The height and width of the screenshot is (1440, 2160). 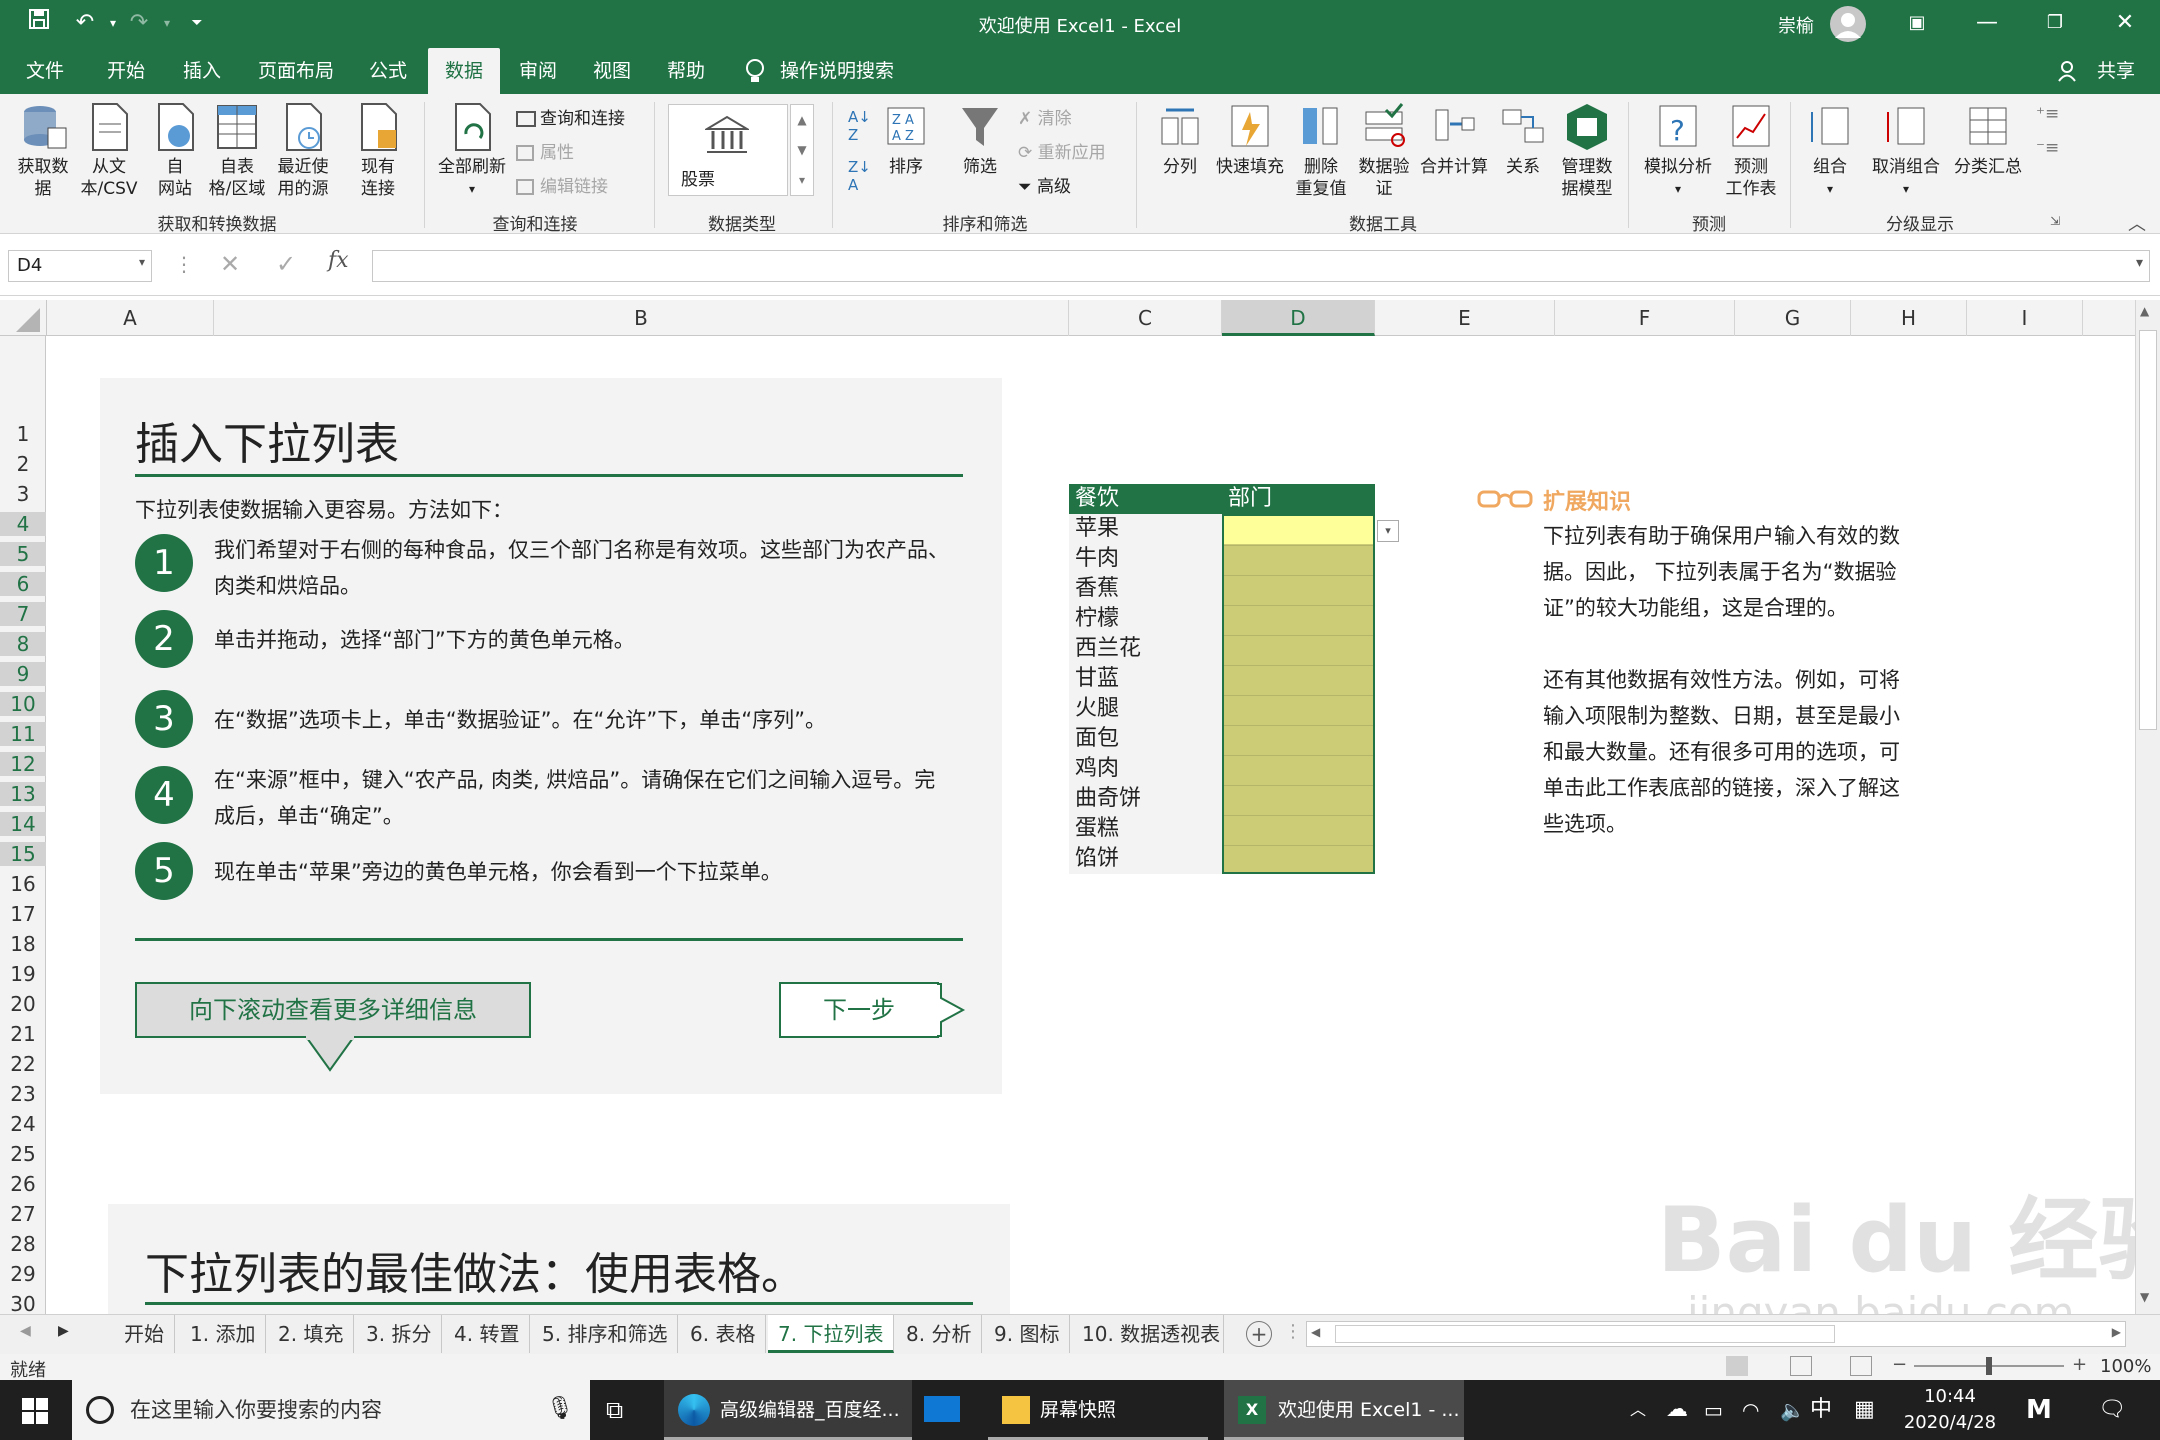 I want to click on row-header: 5, so click(x=23, y=554).